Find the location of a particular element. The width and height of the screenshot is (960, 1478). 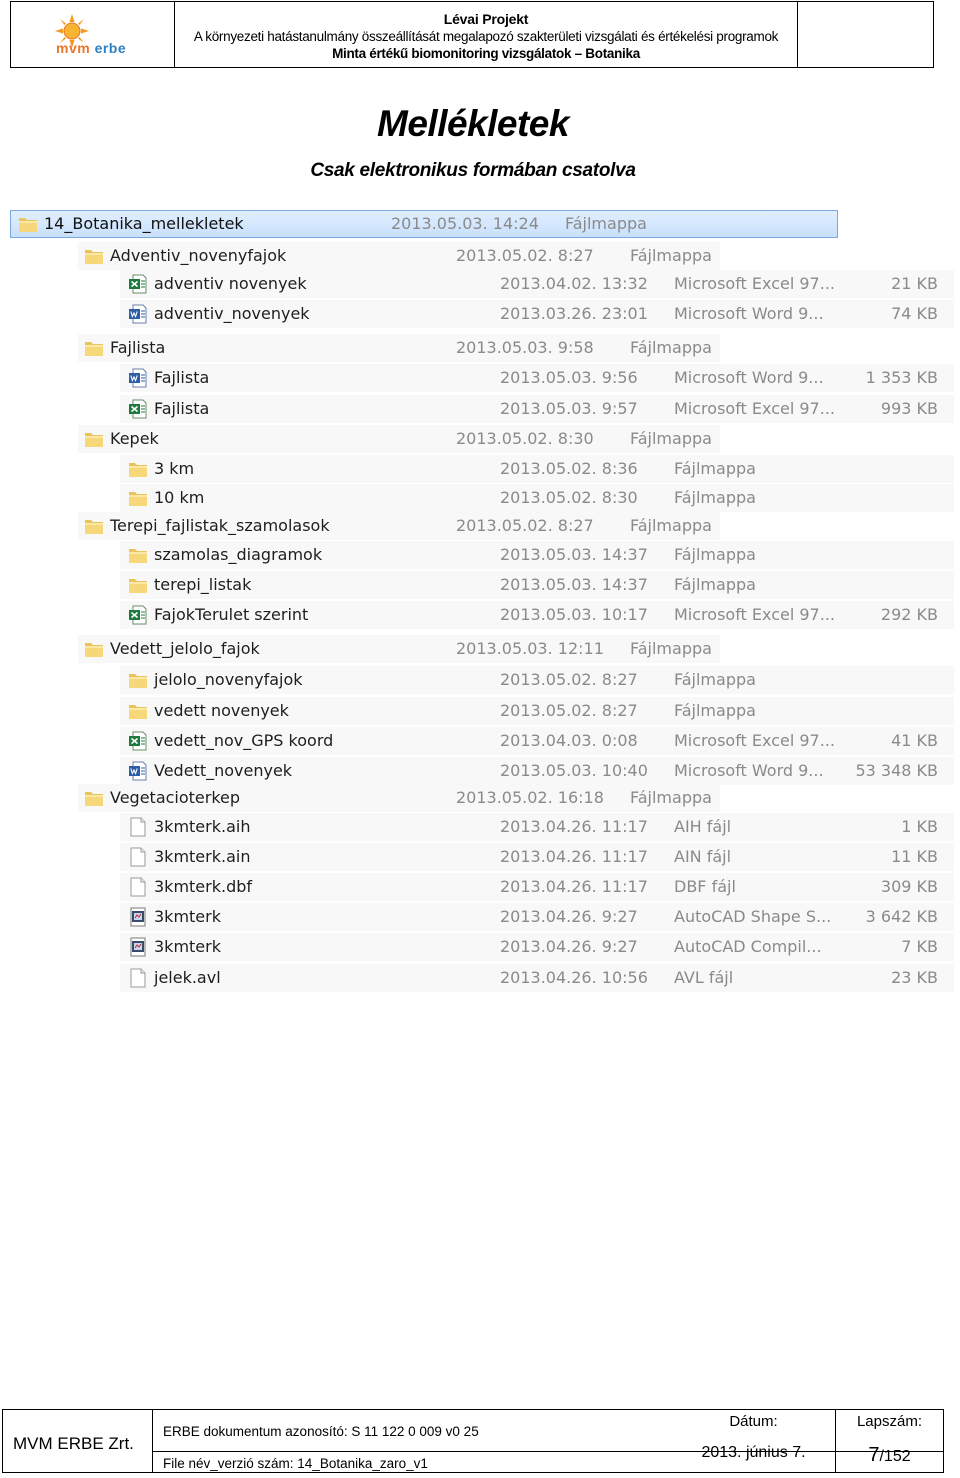

folder-row: Fajlista 2013.05.03. 9:58 Fájlmappa is located at coordinates (480, 348).